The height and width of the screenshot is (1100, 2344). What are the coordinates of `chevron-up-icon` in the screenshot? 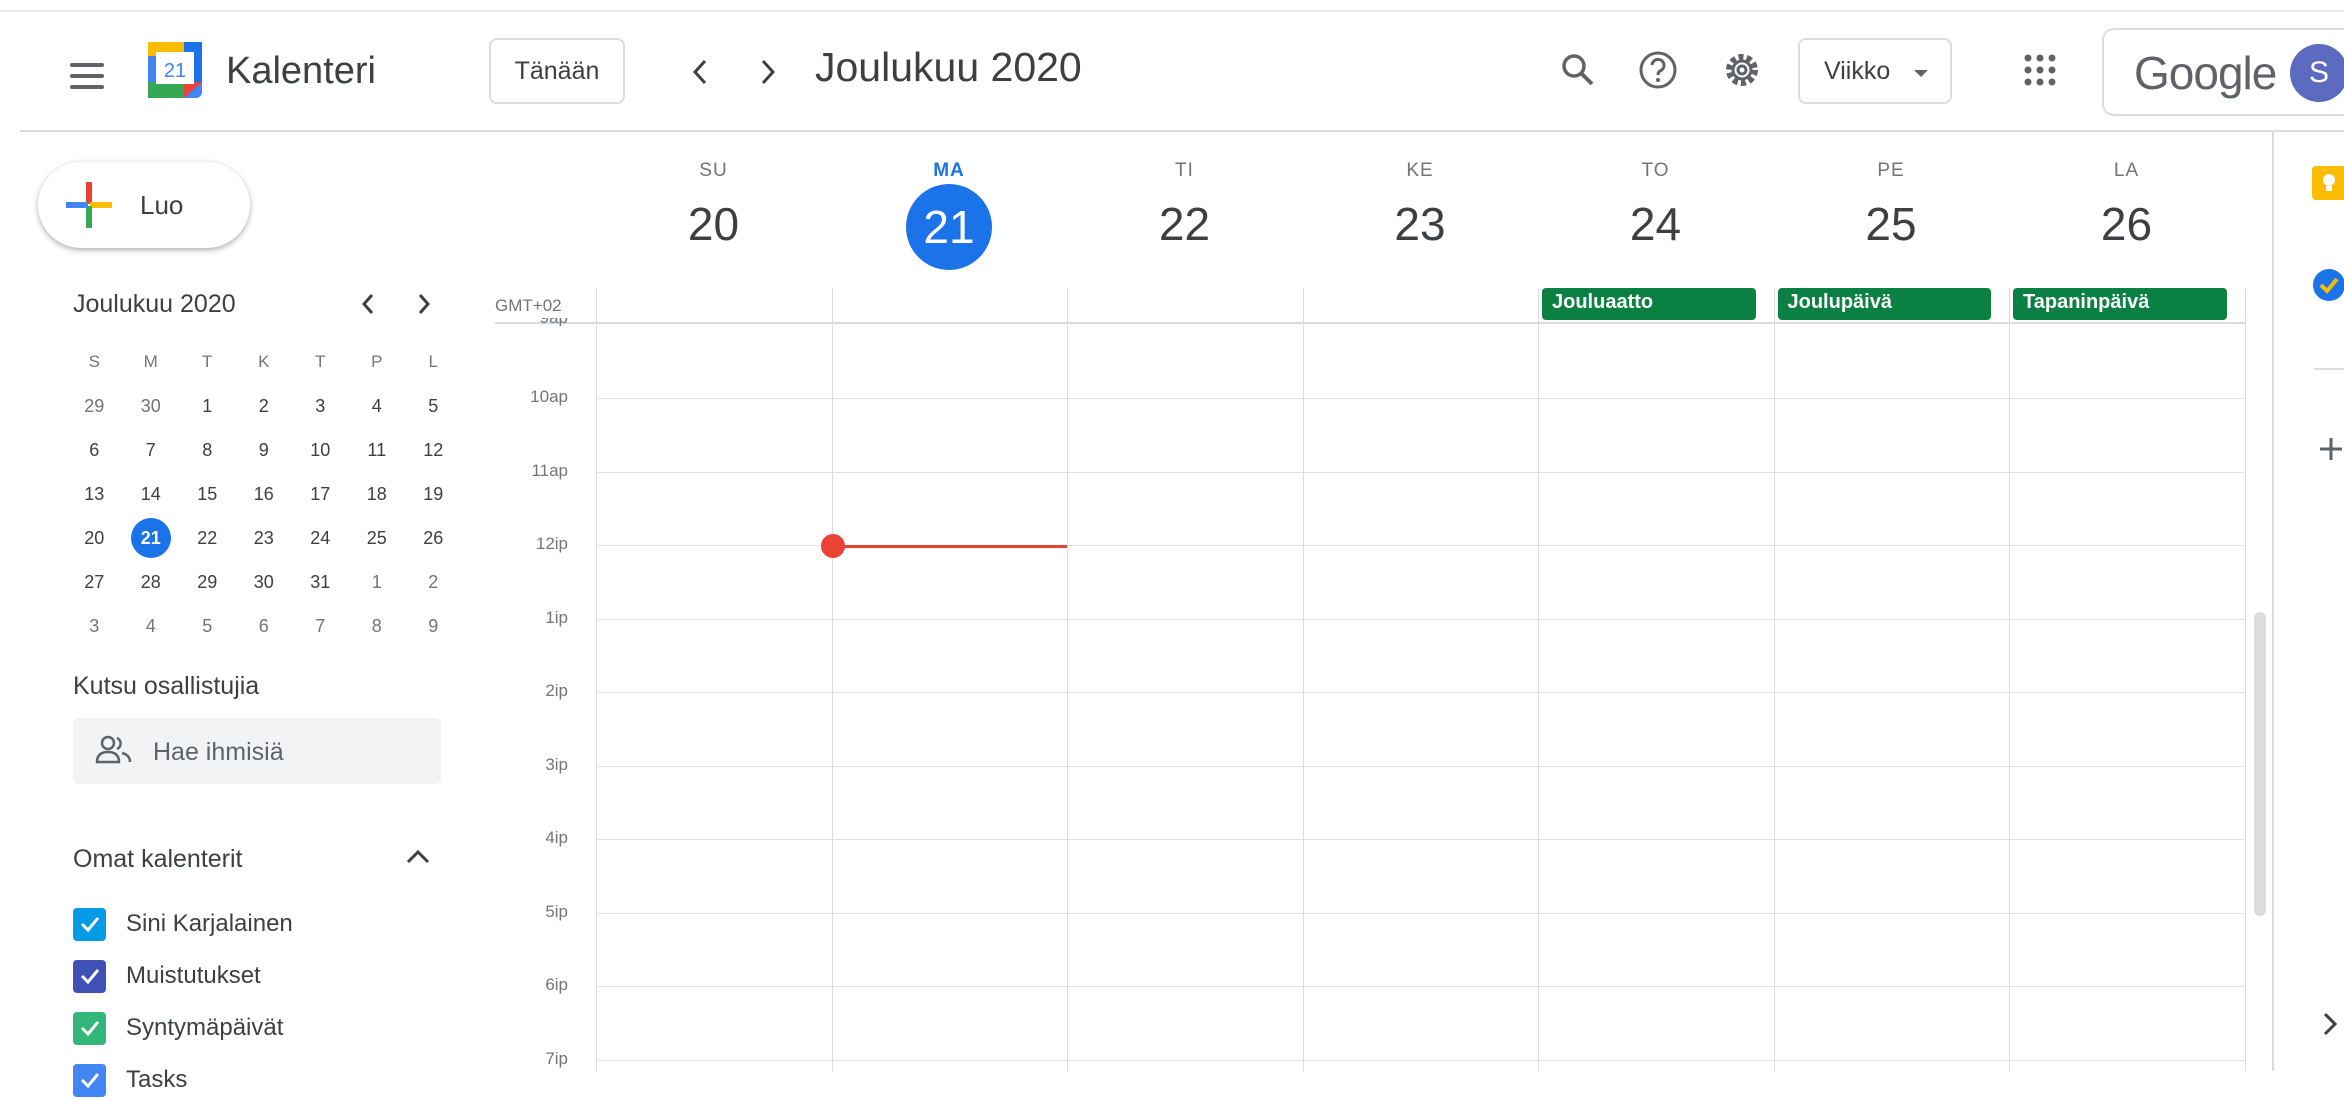 It's located at (418, 857).